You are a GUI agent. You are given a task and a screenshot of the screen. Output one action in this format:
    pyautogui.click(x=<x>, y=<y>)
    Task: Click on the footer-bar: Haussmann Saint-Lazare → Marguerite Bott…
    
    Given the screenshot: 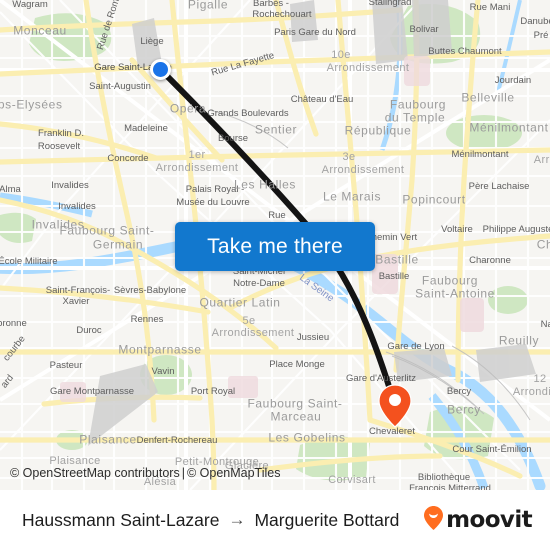 What is the action you would take?
    pyautogui.click(x=275, y=520)
    